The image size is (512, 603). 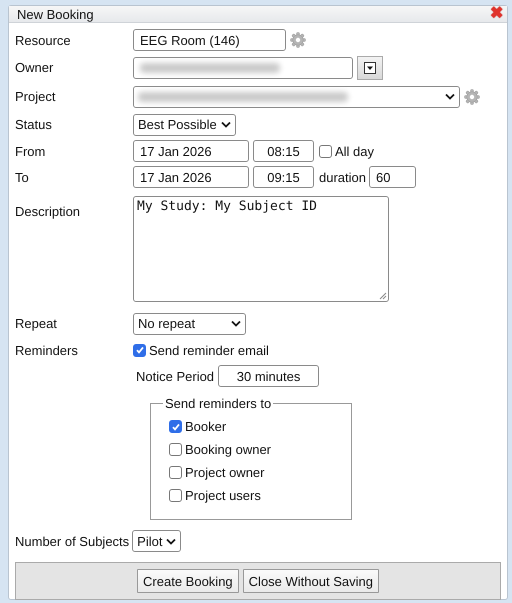 What do you see at coordinates (48, 211) in the screenshot?
I see `field-label: Description` at bounding box center [48, 211].